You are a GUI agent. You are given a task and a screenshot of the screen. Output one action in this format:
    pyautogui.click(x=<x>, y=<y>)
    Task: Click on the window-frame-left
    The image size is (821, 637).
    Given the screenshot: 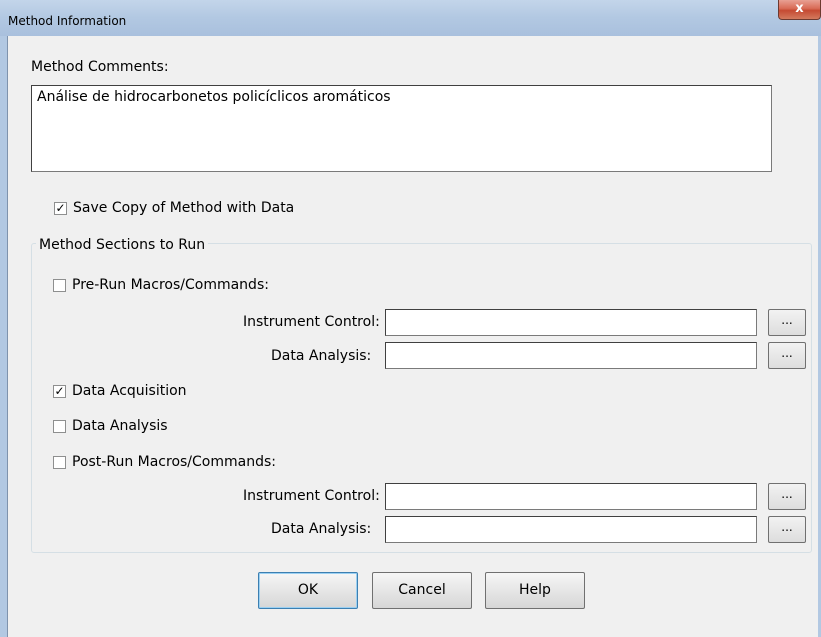 What is the action you would take?
    pyautogui.click(x=4, y=336)
    